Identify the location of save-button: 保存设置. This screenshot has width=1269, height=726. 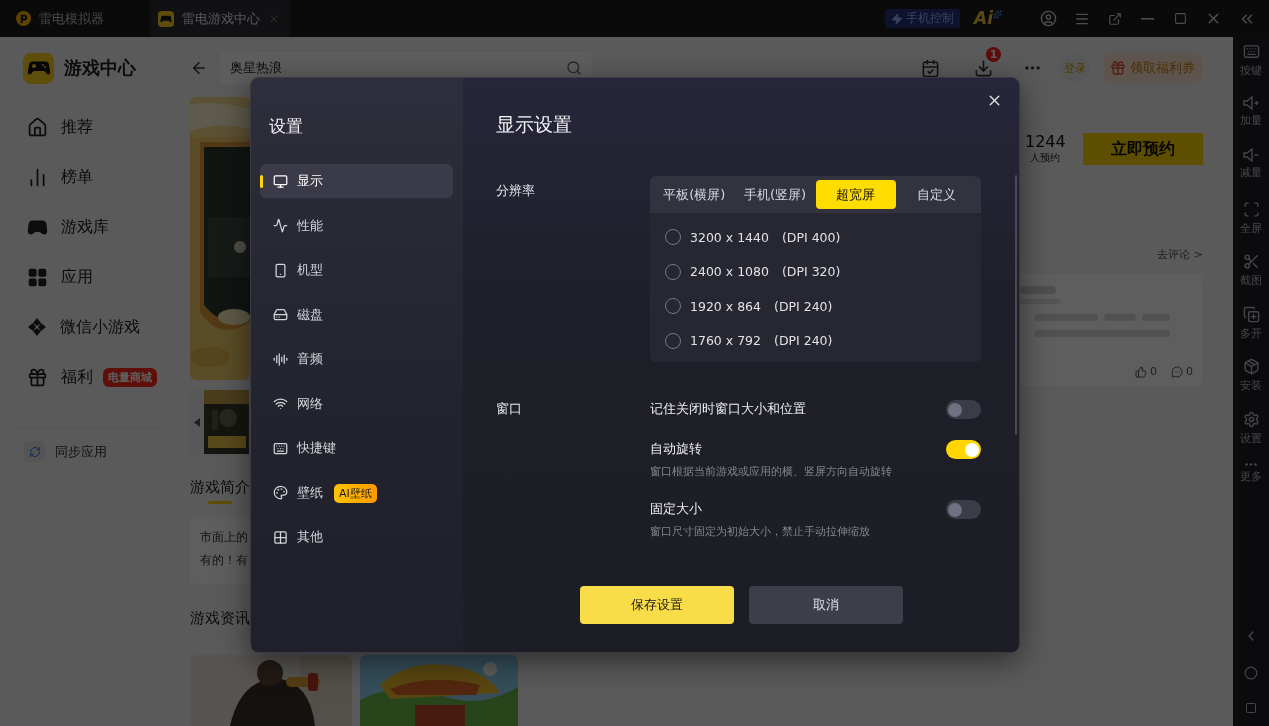
(656, 605).